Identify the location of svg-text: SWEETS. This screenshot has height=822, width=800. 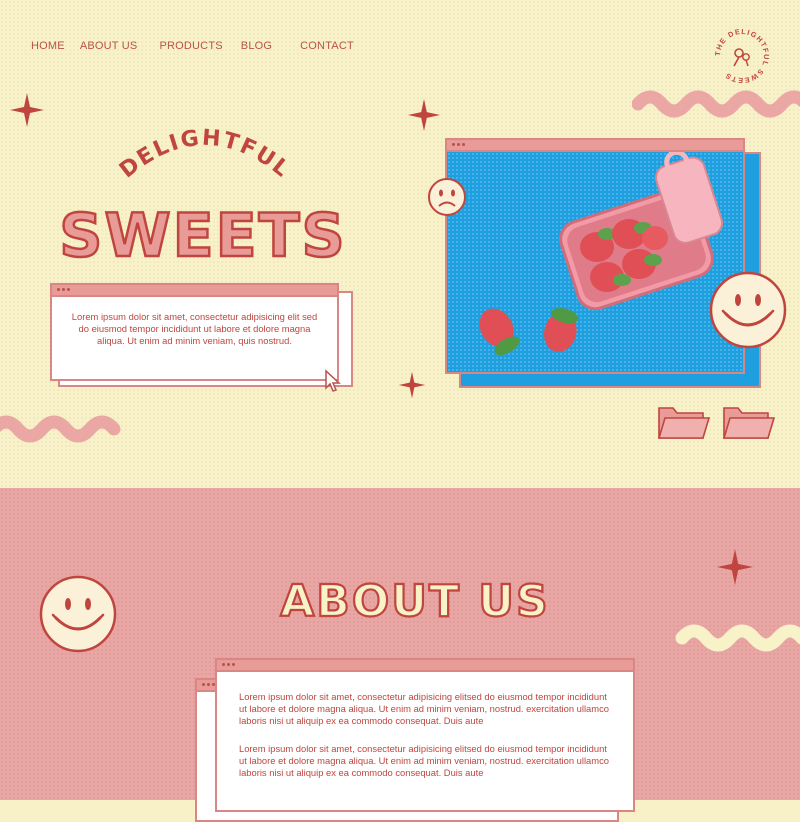
(203, 236).